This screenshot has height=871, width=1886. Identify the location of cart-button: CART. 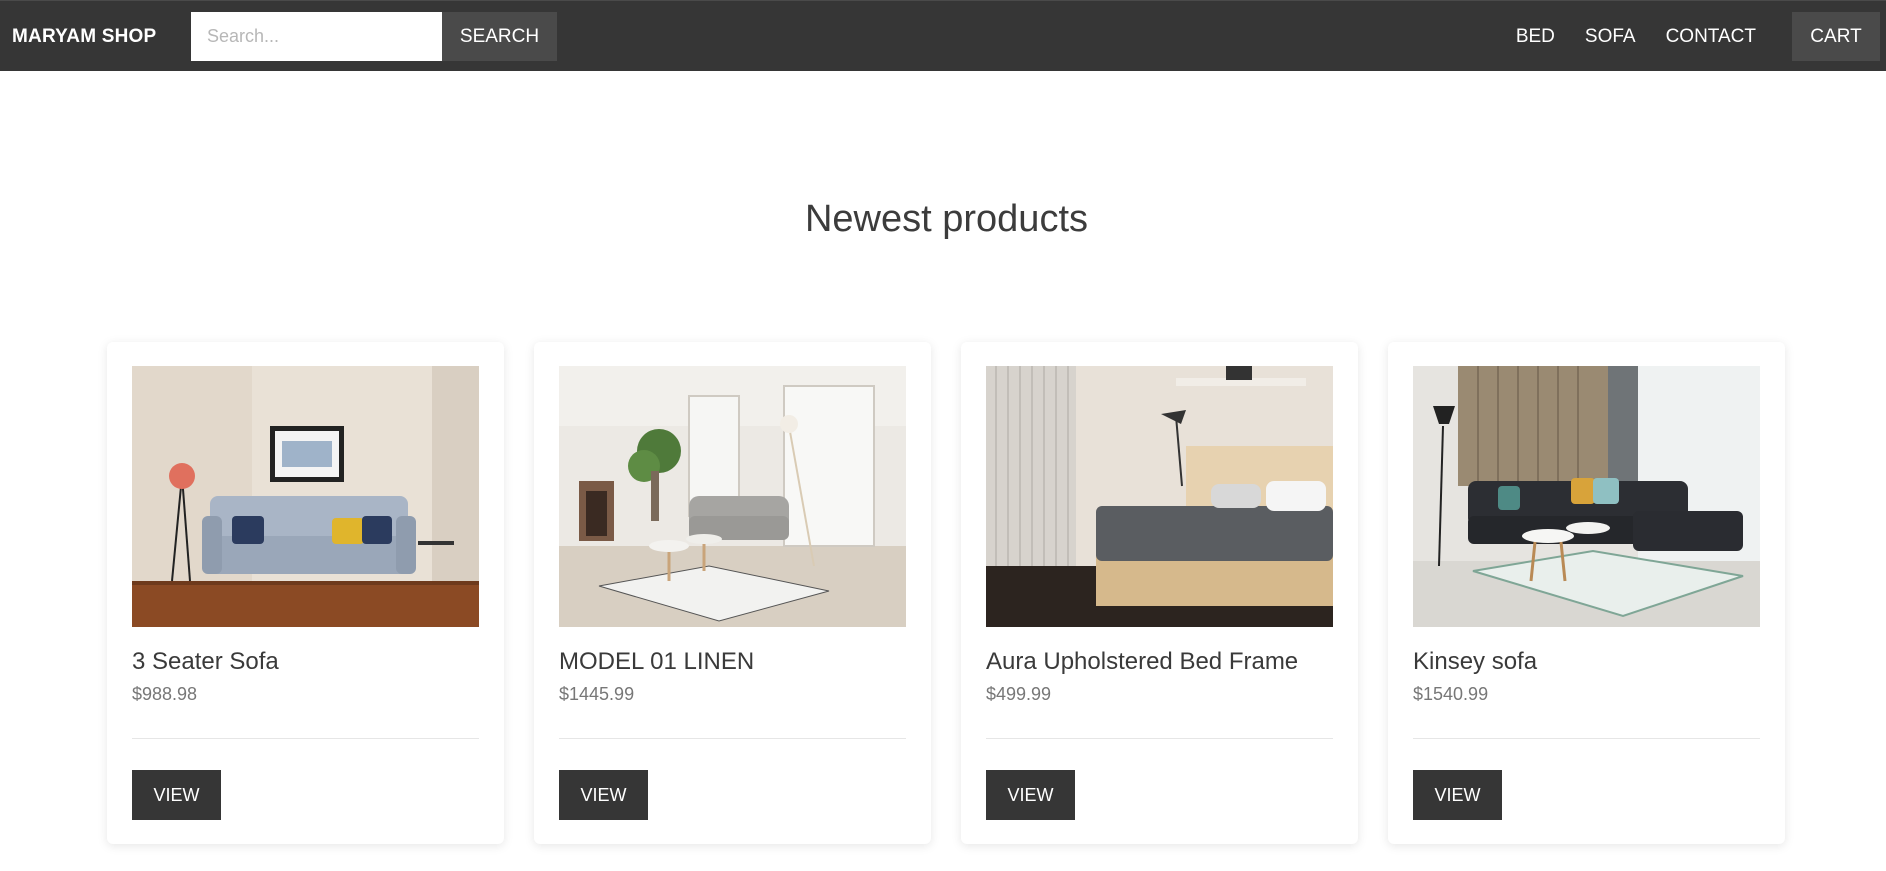
(1836, 36).